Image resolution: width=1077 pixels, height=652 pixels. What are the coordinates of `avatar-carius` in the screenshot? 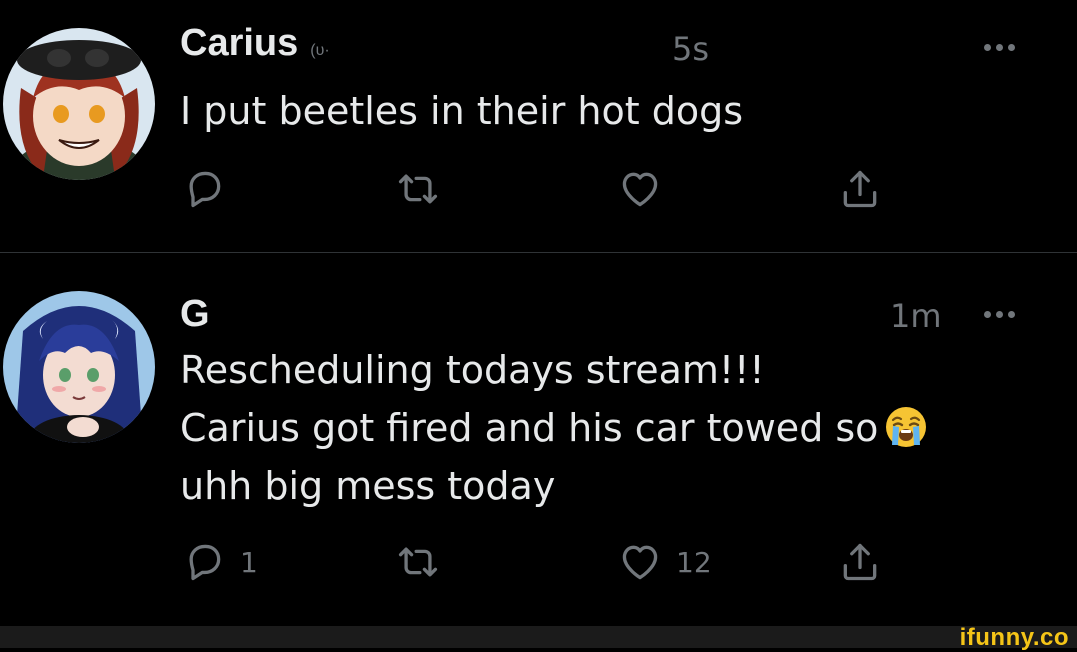 It's located at (79, 104).